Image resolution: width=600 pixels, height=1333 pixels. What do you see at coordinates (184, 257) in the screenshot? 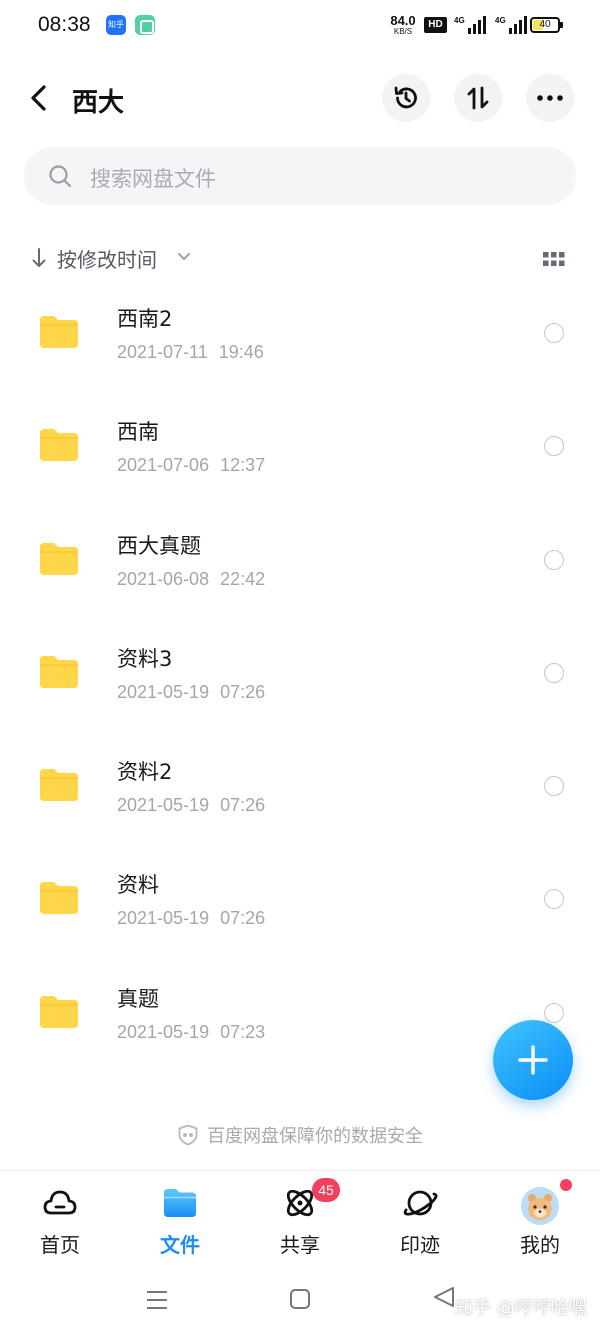
I see `chevron-down-icon` at bounding box center [184, 257].